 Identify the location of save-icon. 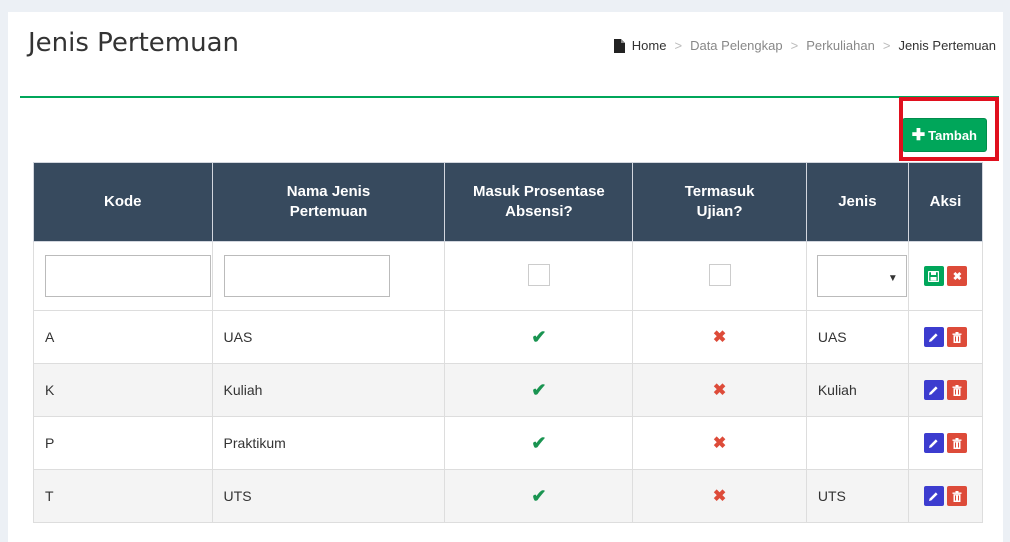
(934, 276).